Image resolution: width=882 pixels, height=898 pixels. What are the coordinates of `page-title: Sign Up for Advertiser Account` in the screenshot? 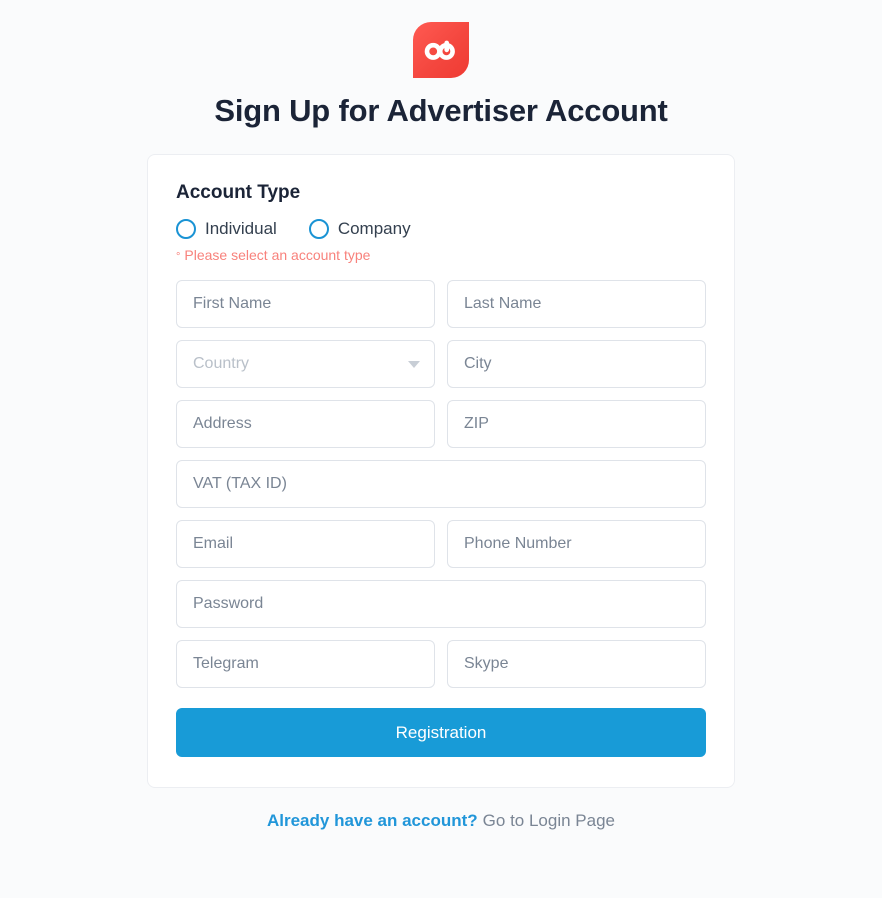 It's located at (441, 110).